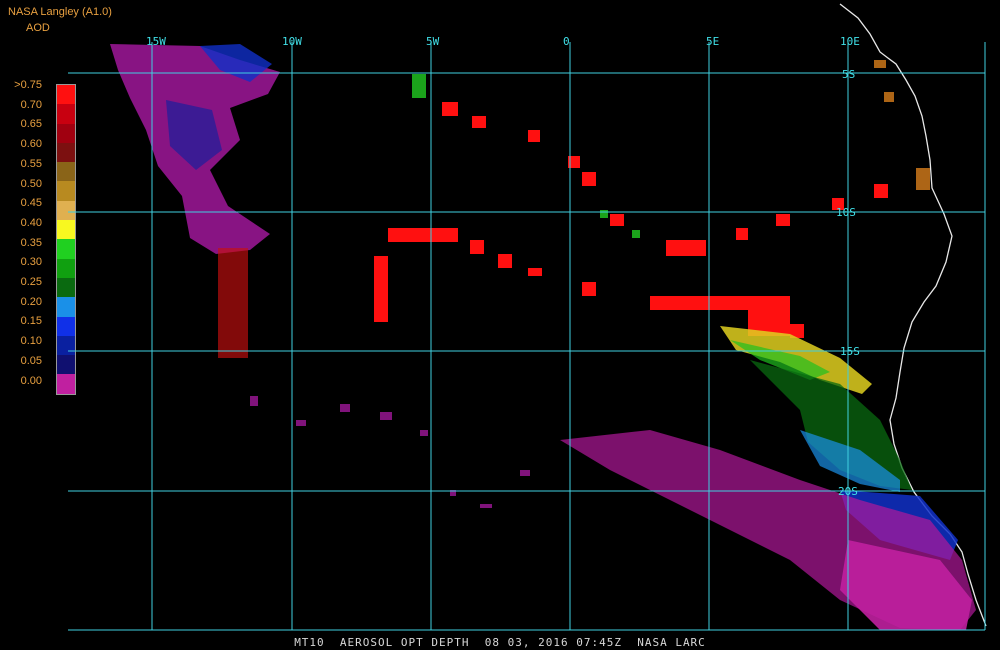 The height and width of the screenshot is (650, 1000). Describe the element at coordinates (846, 212) in the screenshot. I see `lat-label: 10S` at that location.